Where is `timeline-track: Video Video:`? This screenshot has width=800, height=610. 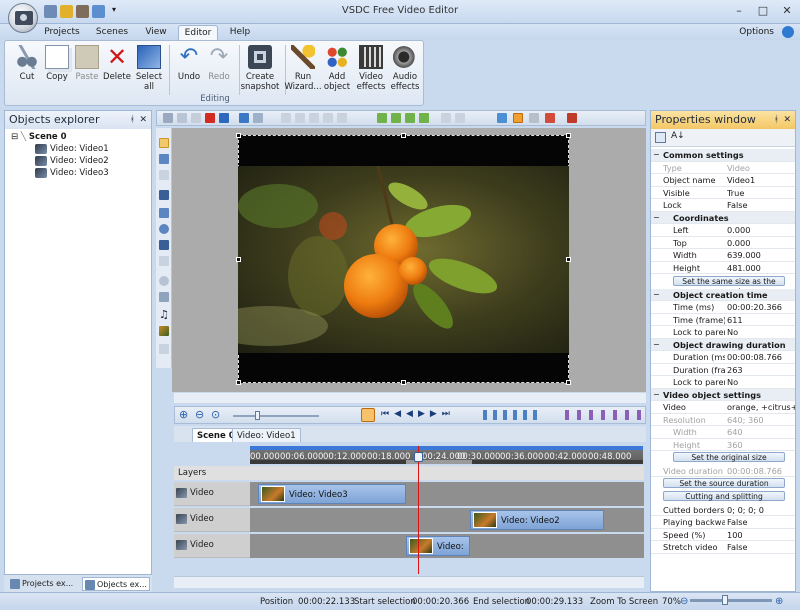
timeline-track: Video Video: is located at coordinates (409, 546).